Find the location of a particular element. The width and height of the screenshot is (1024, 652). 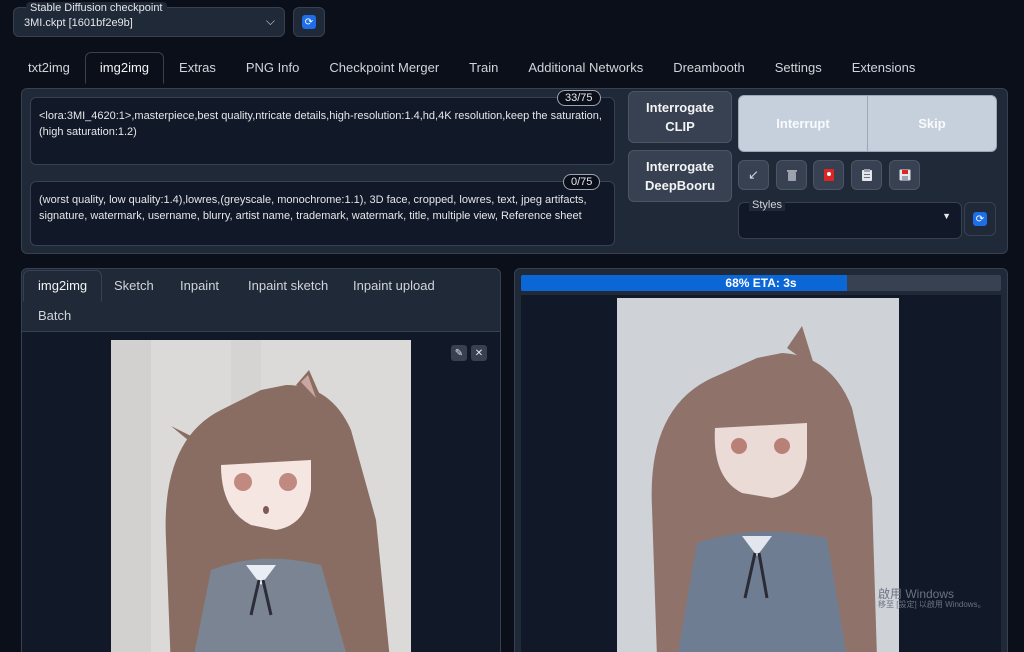

tab-settings: Settings is located at coordinates (798, 68).